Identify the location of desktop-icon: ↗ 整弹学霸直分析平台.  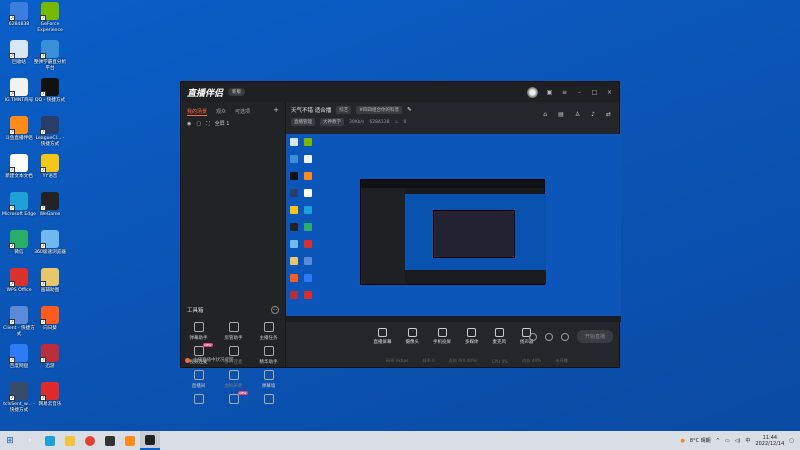
(50, 55).